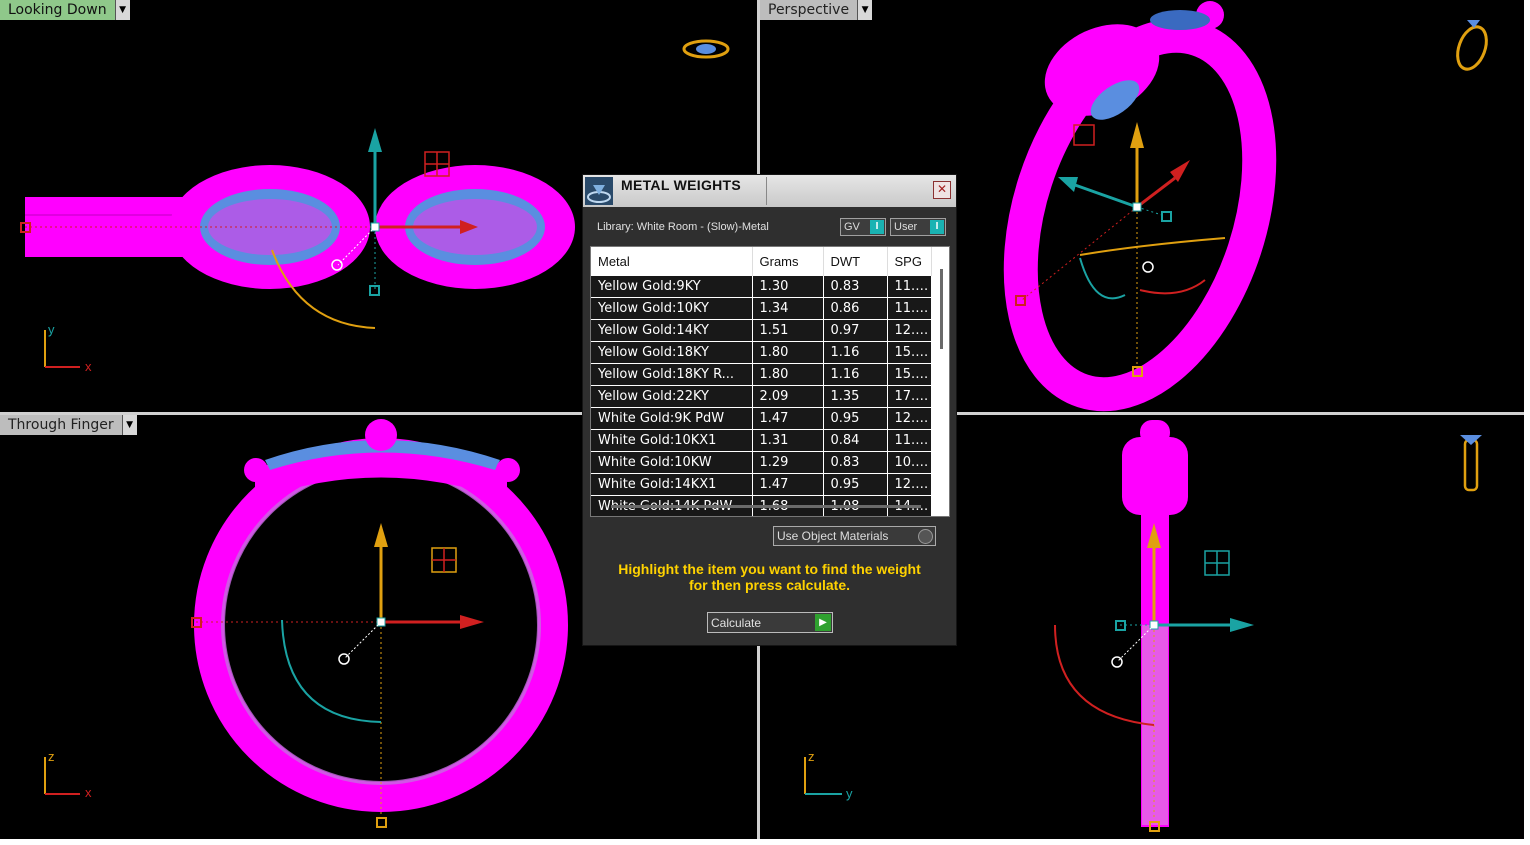 The image size is (1530, 845). I want to click on spg-cell: 11.45, so click(909, 308).